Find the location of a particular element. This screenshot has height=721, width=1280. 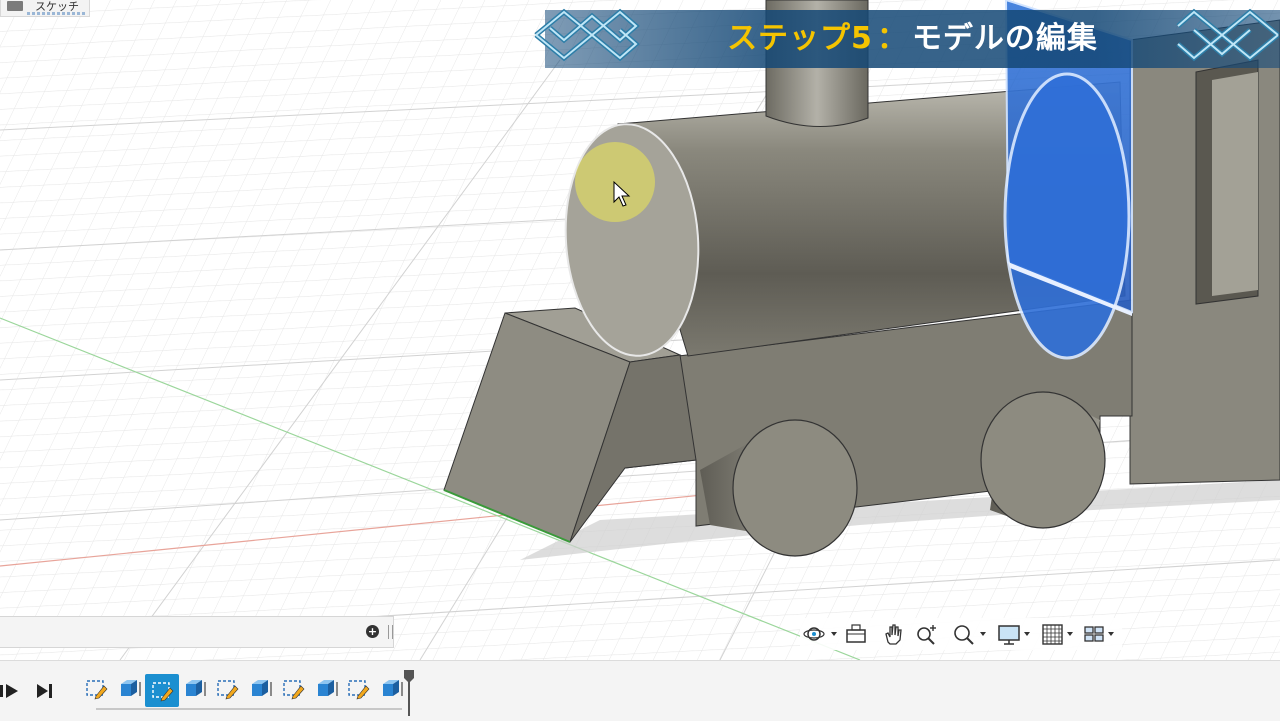

look-at-icon is located at coordinates (857, 634).